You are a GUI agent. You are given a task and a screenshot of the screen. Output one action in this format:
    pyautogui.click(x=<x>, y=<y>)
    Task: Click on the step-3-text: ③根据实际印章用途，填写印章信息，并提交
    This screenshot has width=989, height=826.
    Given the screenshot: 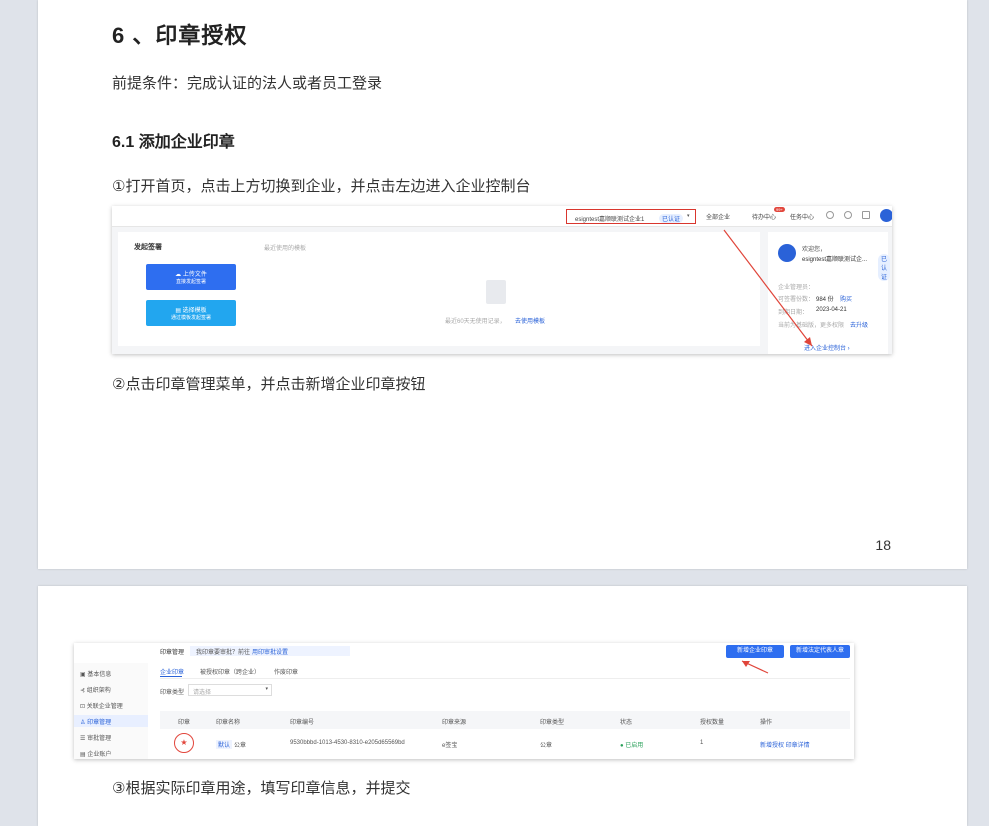 What is the action you would take?
    pyautogui.click(x=261, y=788)
    